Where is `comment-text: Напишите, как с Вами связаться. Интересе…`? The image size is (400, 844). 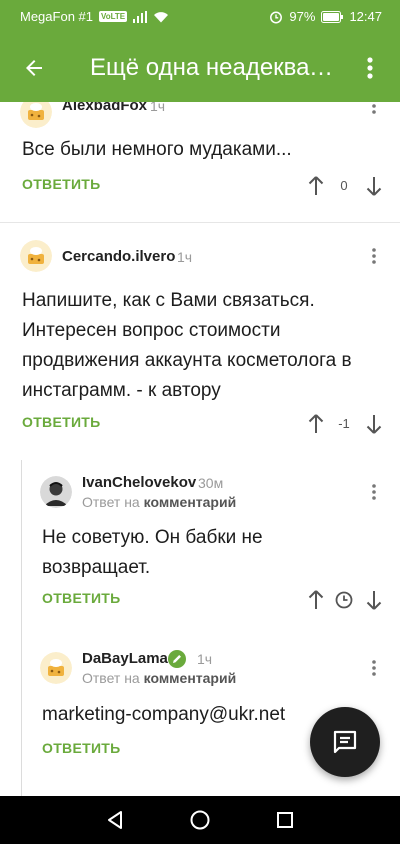 comment-text: Напишите, как с Вами связаться. Интересе… is located at coordinates (187, 345).